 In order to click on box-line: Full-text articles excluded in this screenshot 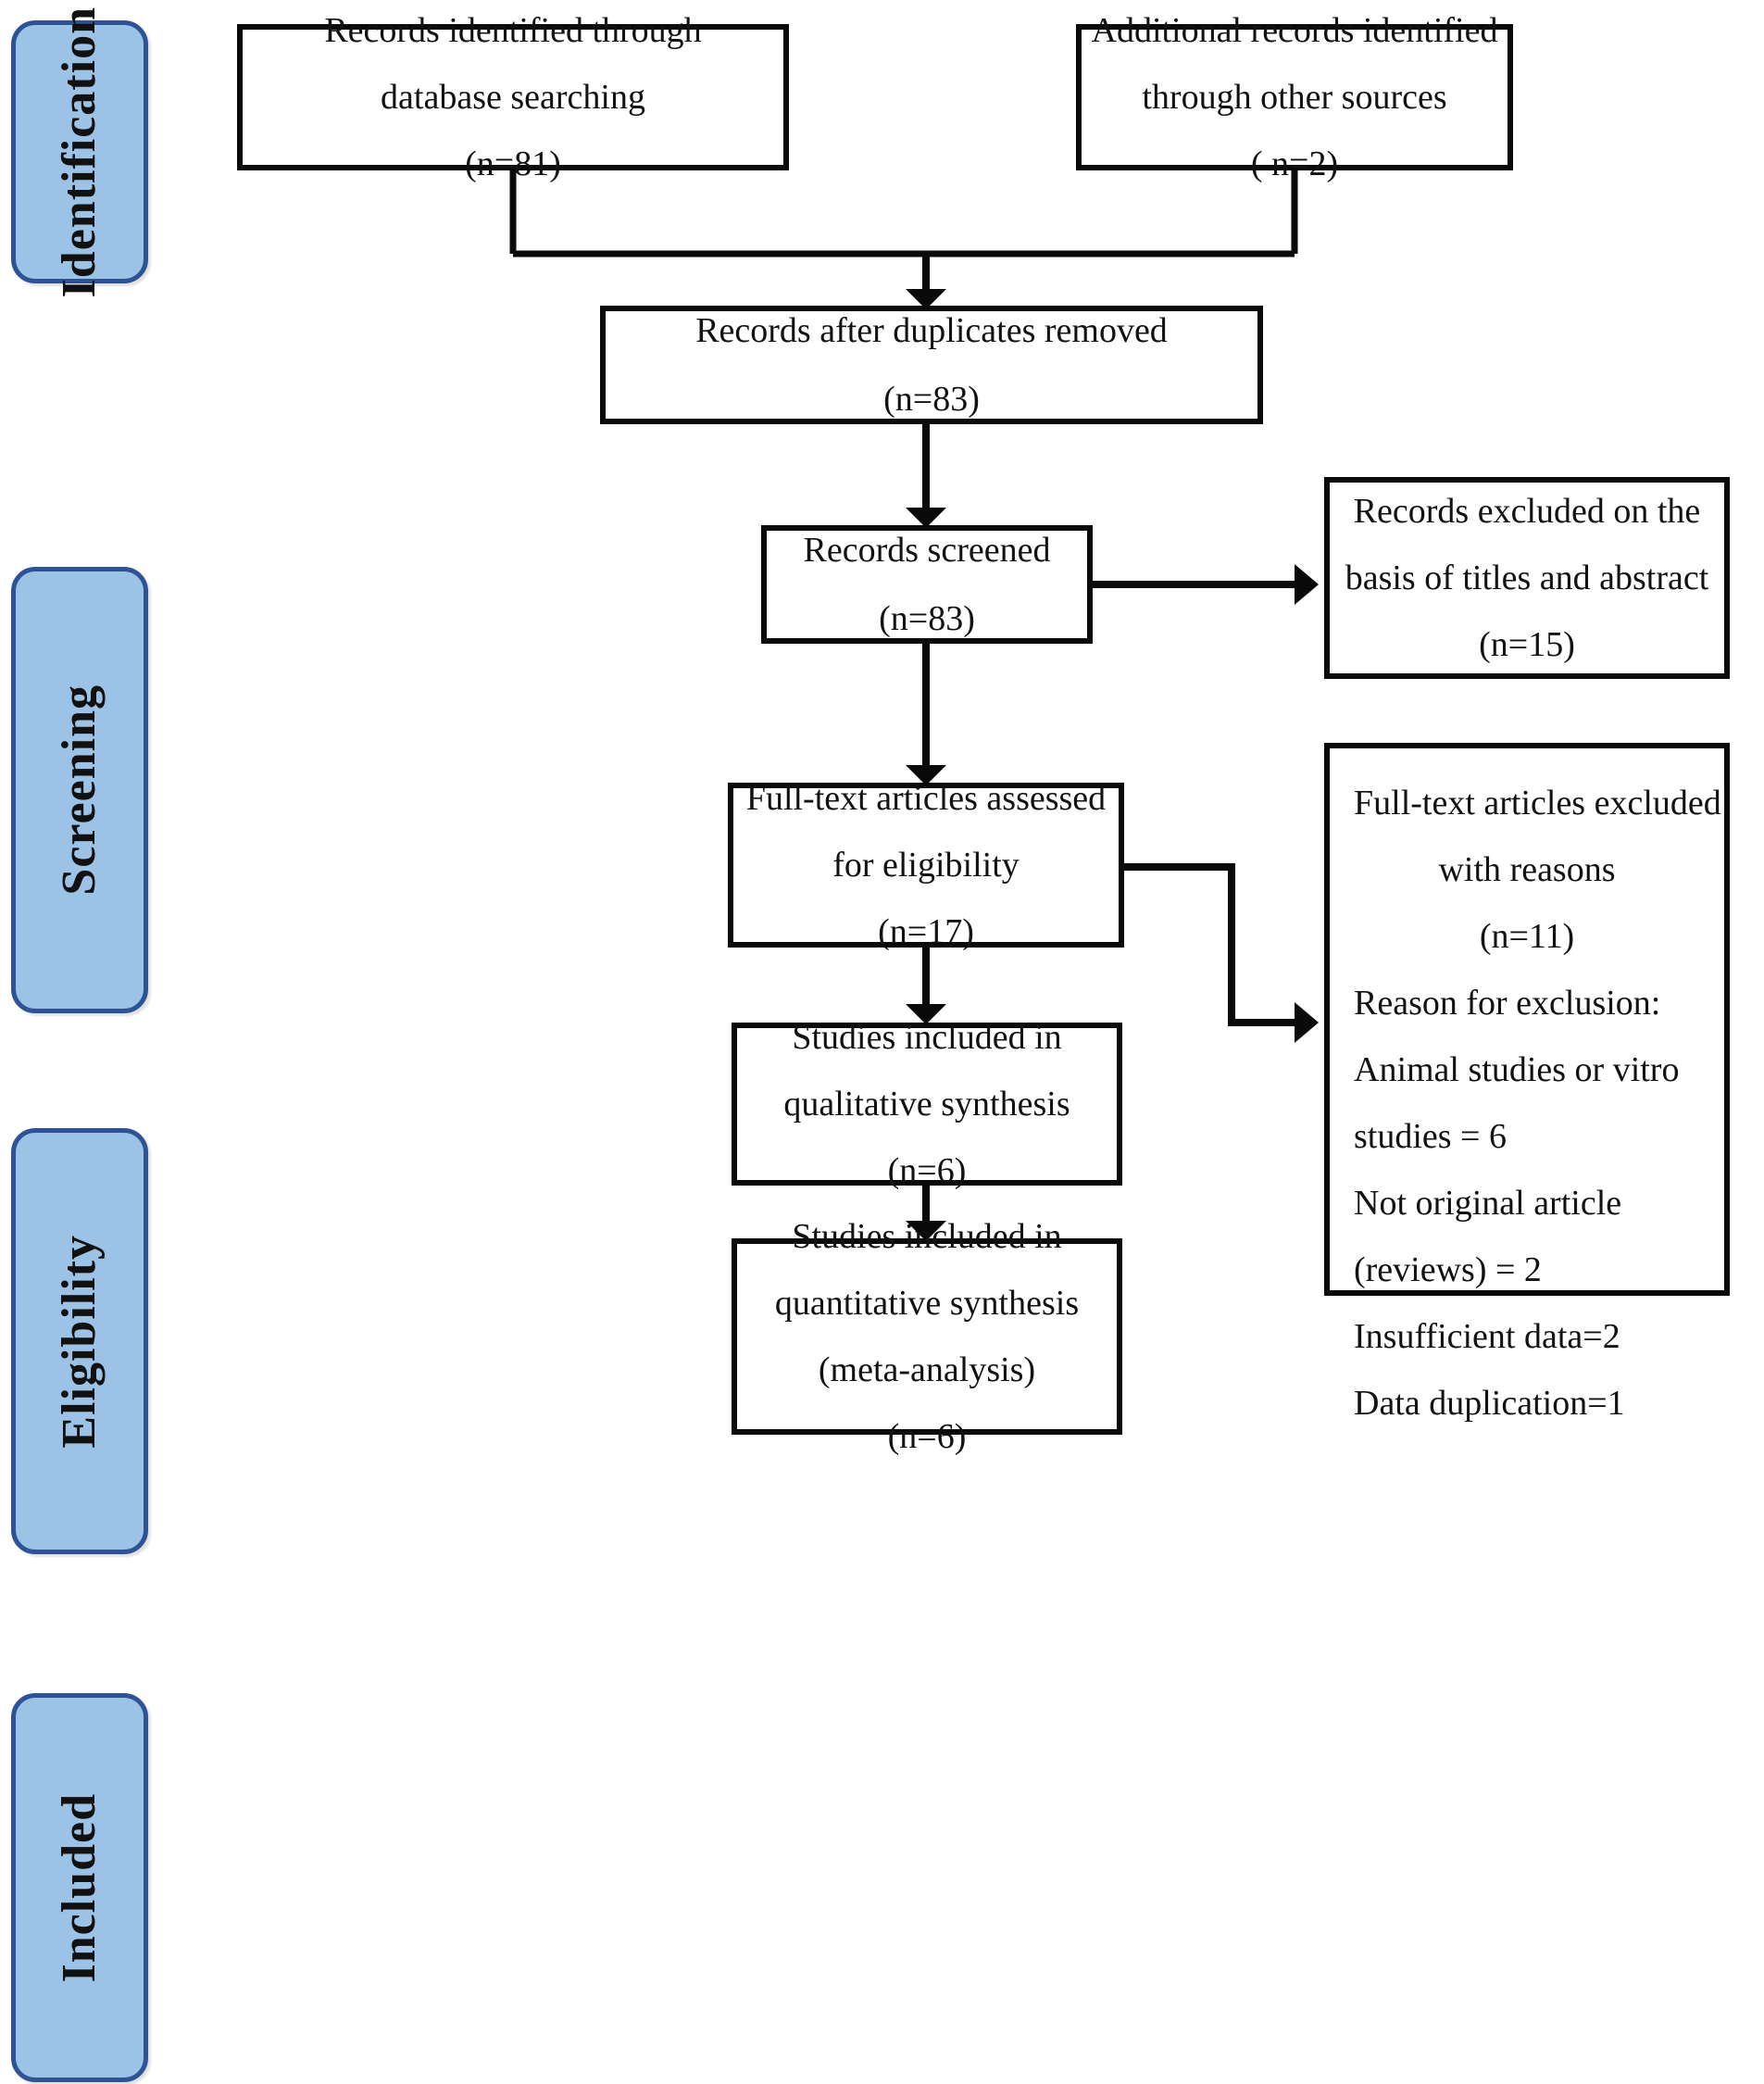, I will do `click(1537, 803)`.